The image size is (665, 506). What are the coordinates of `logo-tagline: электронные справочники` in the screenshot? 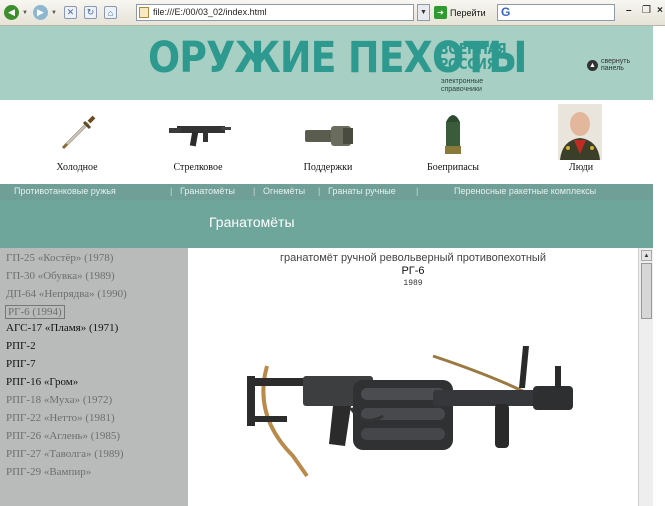 It's located at (462, 85).